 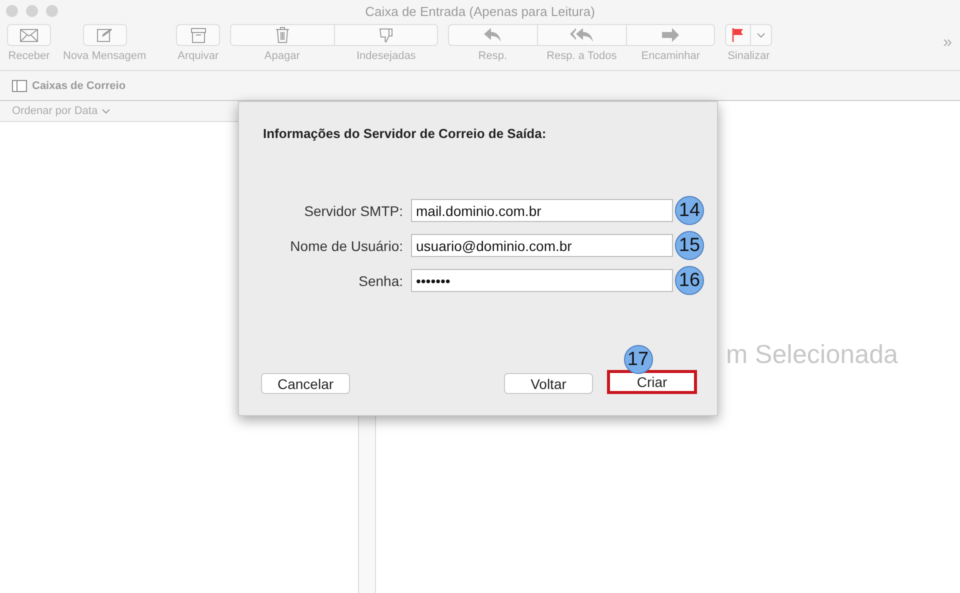 I want to click on flag-icon, so click(x=738, y=35).